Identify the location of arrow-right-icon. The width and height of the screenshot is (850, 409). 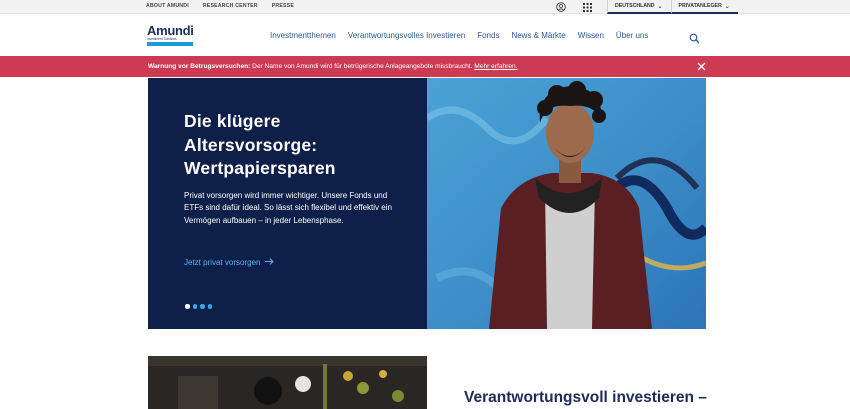
(270, 262).